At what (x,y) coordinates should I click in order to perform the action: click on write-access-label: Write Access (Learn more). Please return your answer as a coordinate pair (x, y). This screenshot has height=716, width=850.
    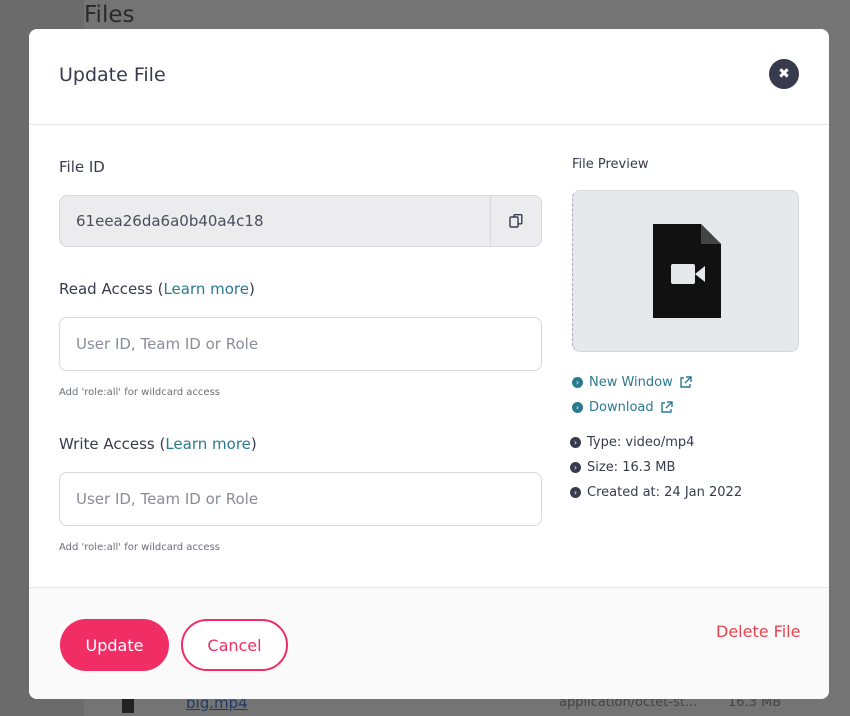
    Looking at the image, I should click on (158, 444).